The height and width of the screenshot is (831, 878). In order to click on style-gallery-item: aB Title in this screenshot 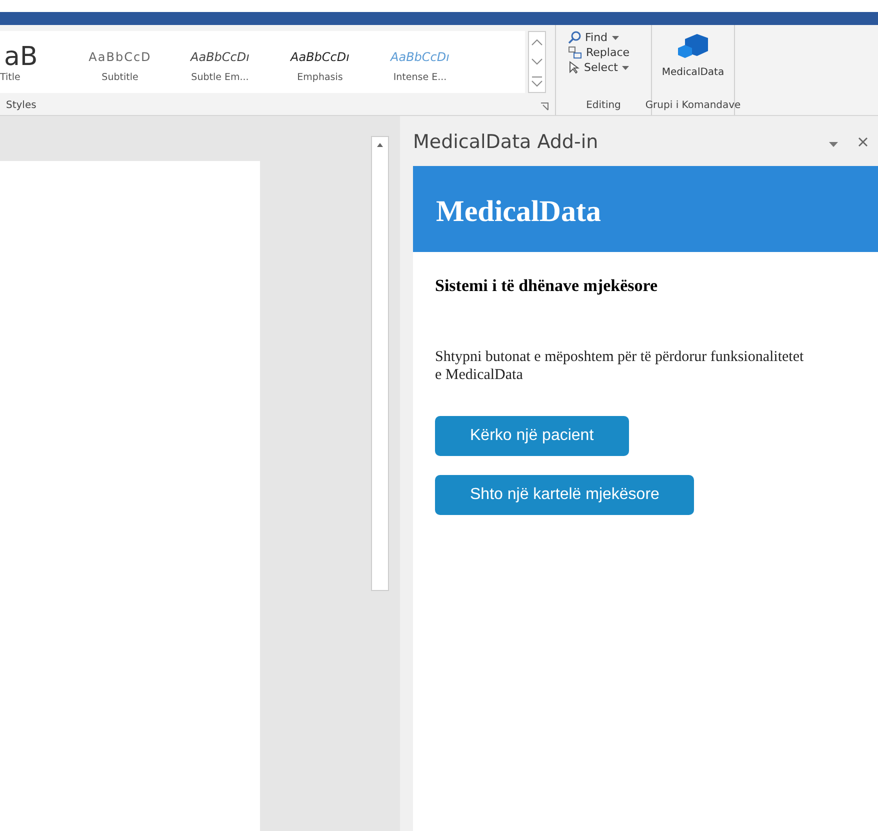, I will do `click(35, 62)`.